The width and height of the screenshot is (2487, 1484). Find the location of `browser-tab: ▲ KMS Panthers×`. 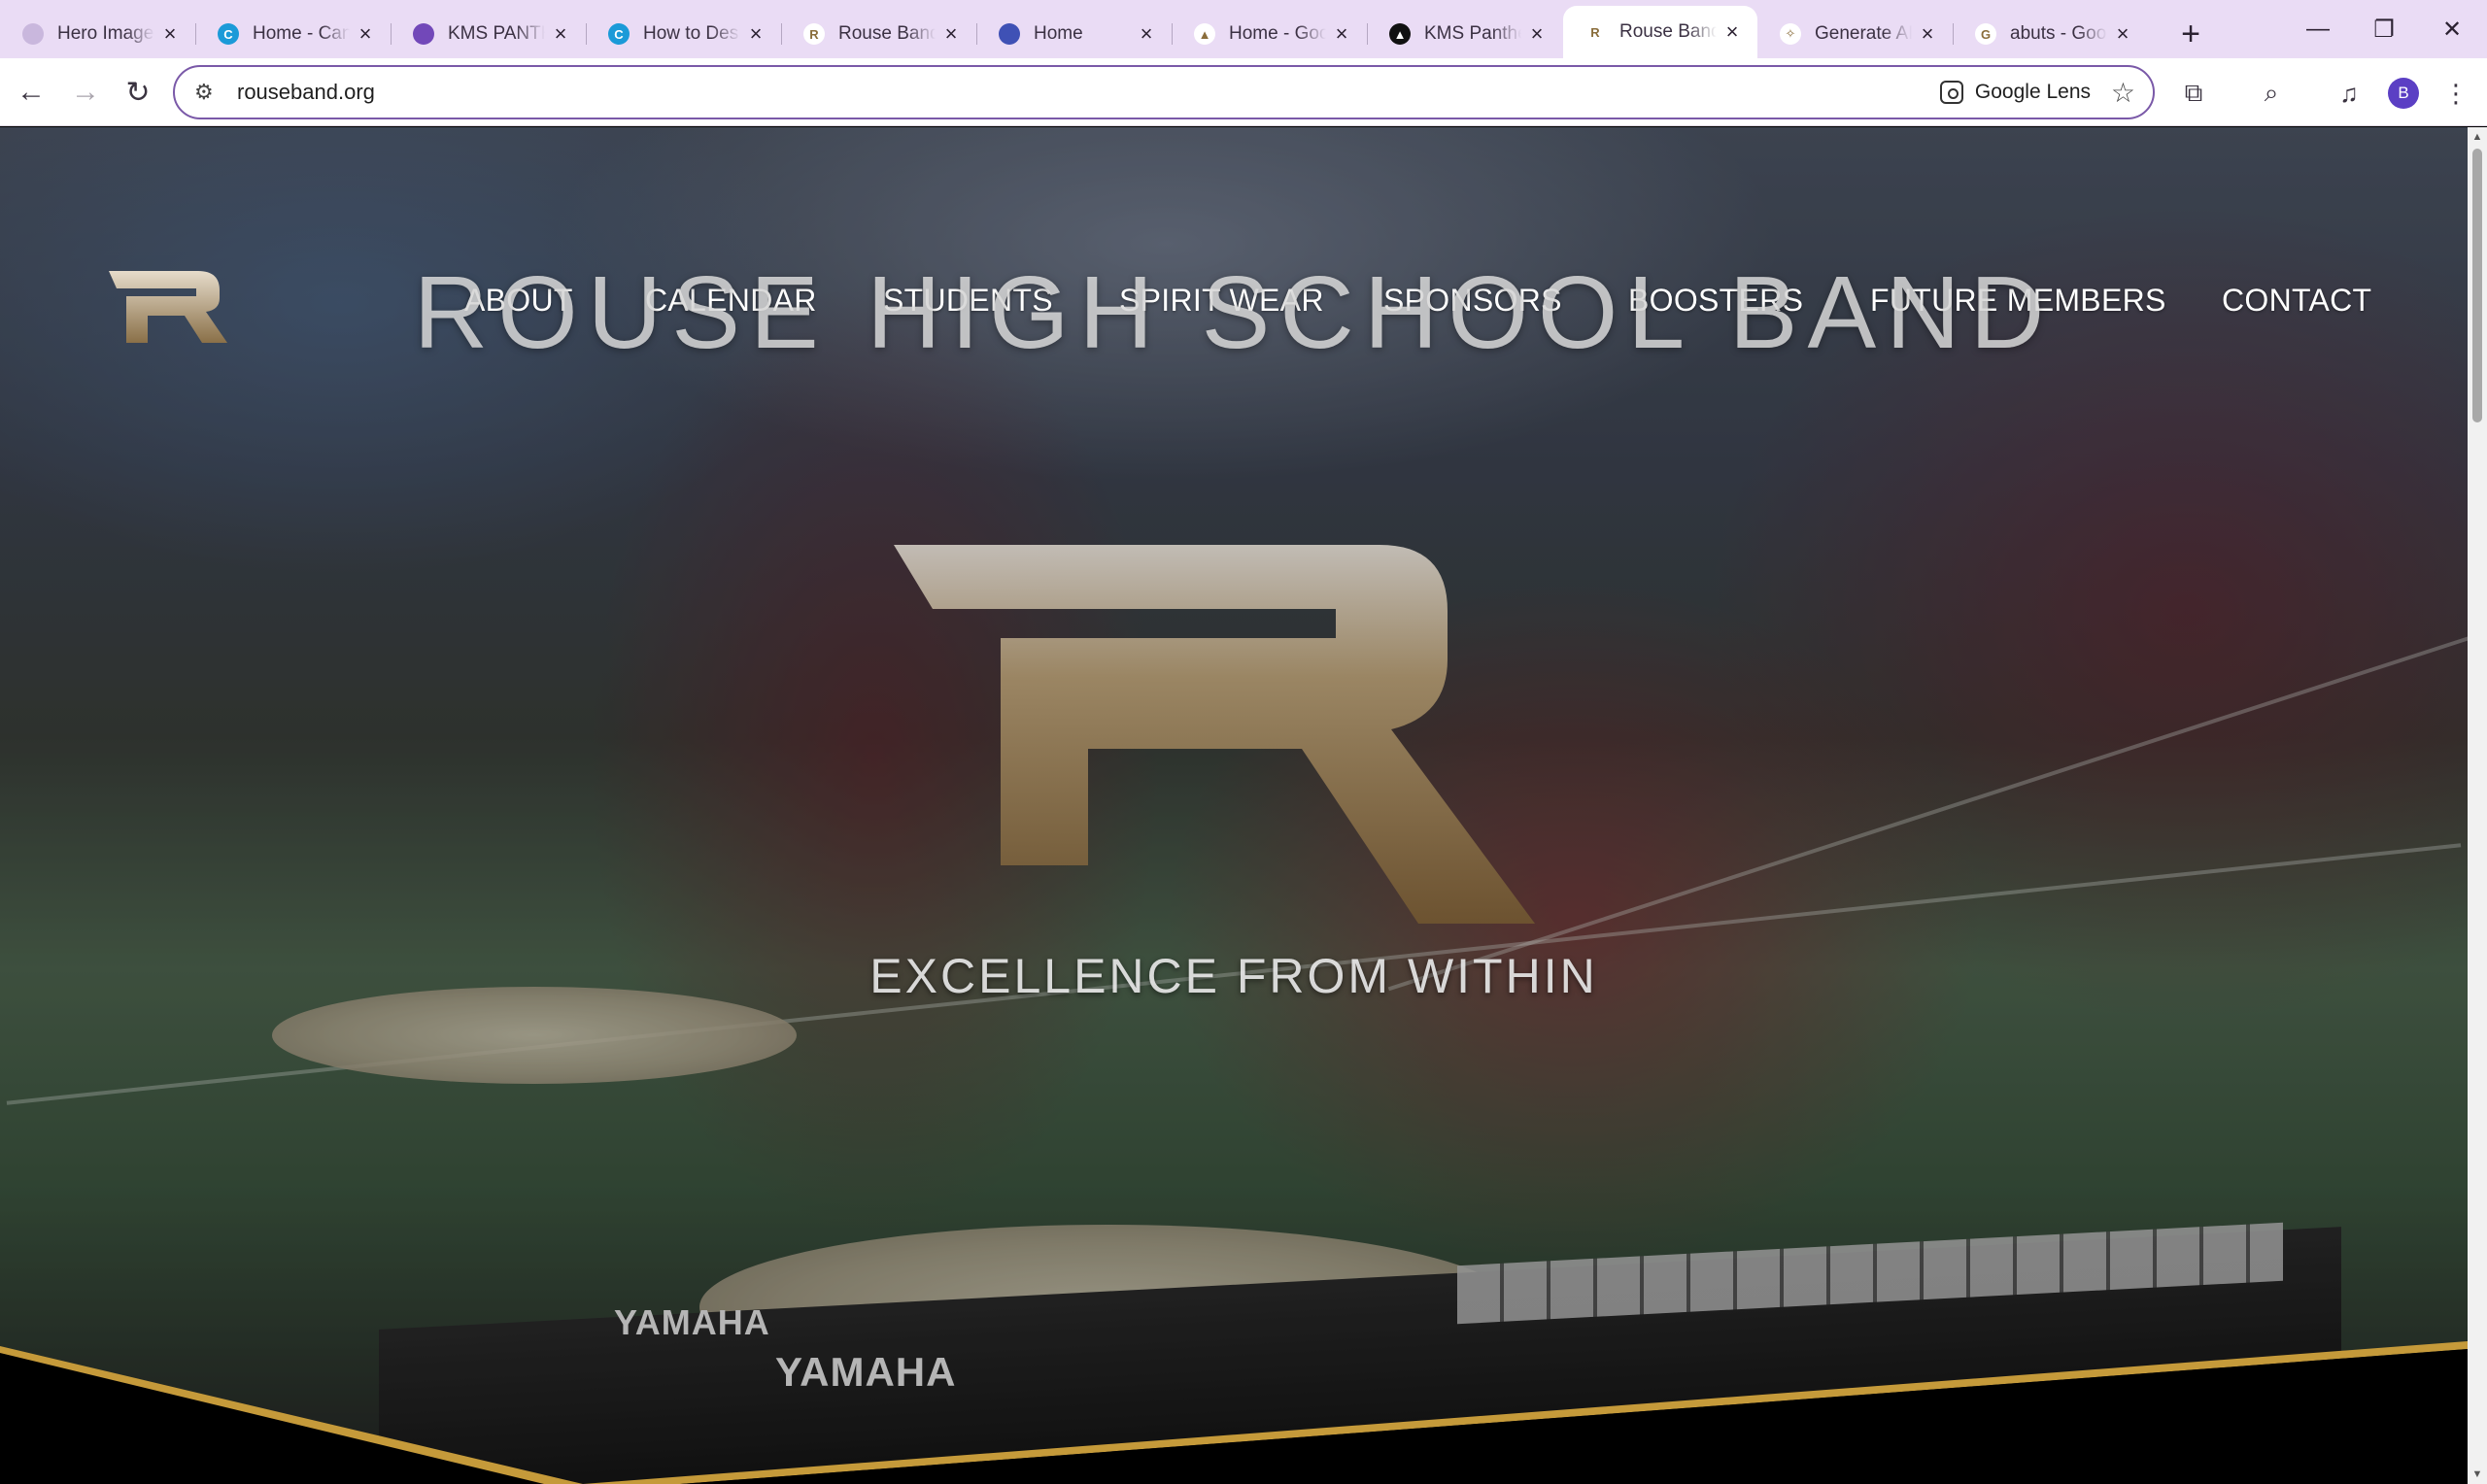

browser-tab: ▲ KMS Panthers× is located at coordinates (1464, 34).